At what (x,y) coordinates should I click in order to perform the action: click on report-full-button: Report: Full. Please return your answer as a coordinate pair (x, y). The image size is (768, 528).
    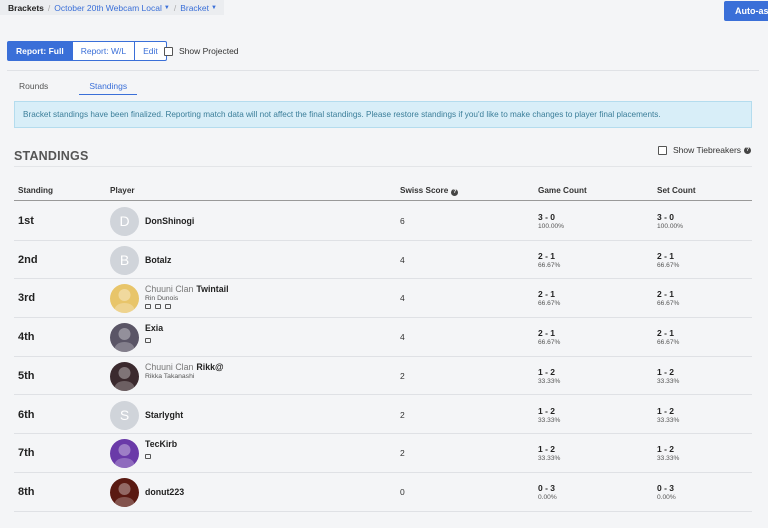
    Looking at the image, I should click on (40, 51).